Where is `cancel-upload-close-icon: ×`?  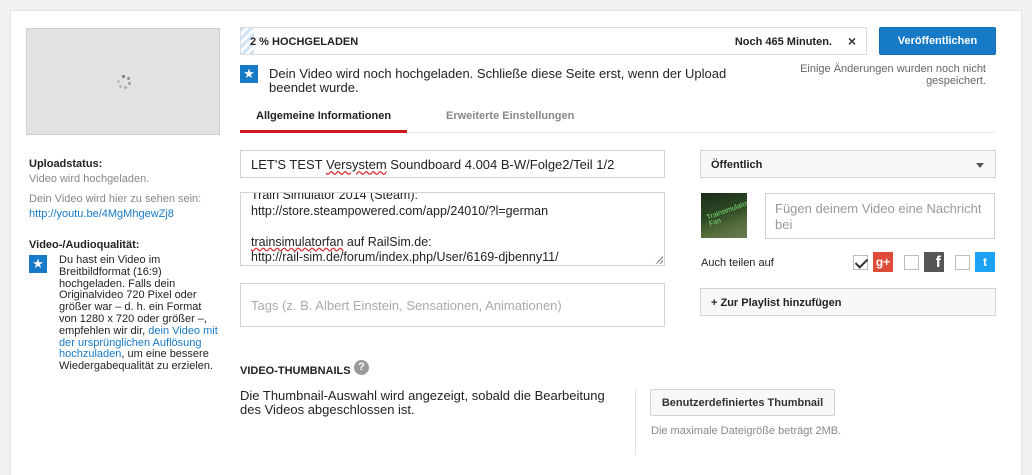 cancel-upload-close-icon: × is located at coordinates (852, 41).